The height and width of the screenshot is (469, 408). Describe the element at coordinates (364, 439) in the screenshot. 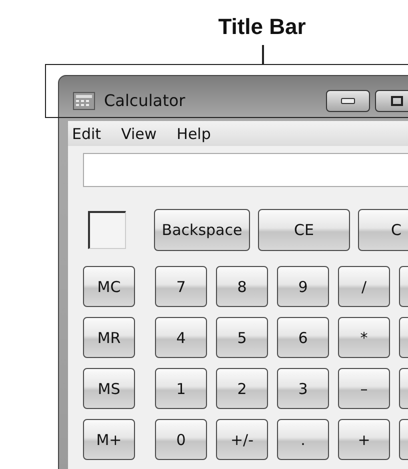

I see `key-button: +` at that location.